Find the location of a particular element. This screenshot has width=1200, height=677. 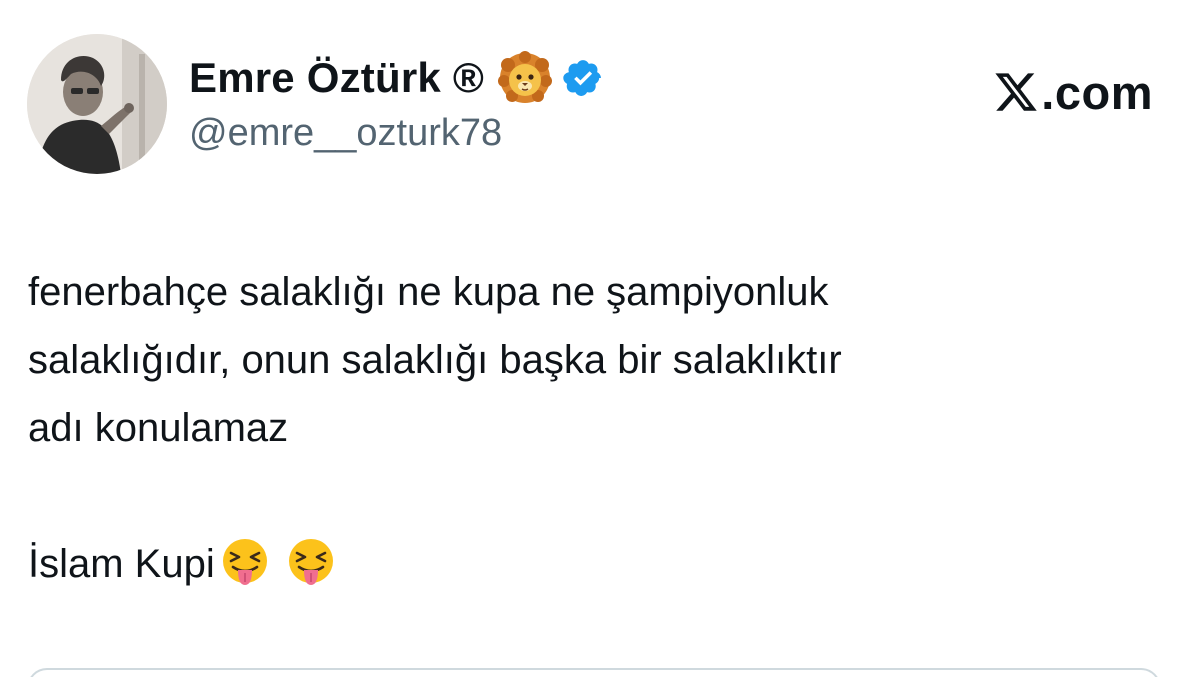

author-name-row: Emre Öztürk ® is located at coordinates (396, 78).